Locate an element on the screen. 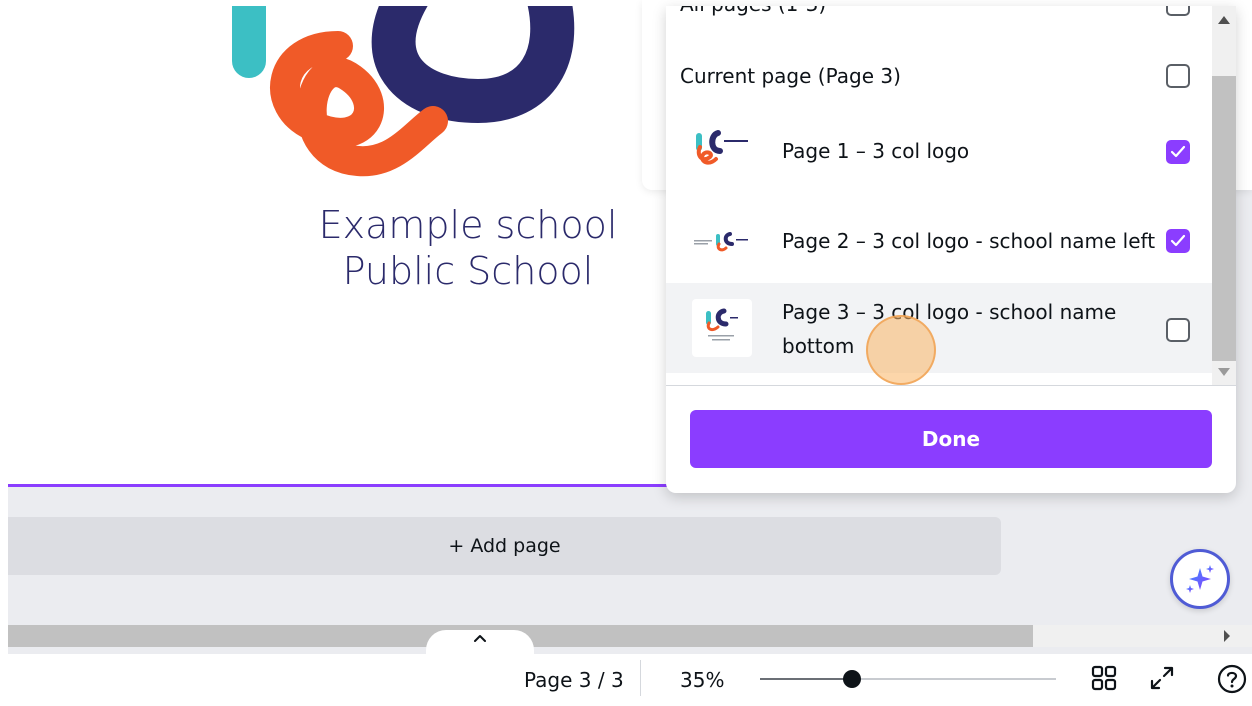 This screenshot has height=706, width=1252. page-option-1: Page 1 – 3 col logo is located at coordinates (939, 152).